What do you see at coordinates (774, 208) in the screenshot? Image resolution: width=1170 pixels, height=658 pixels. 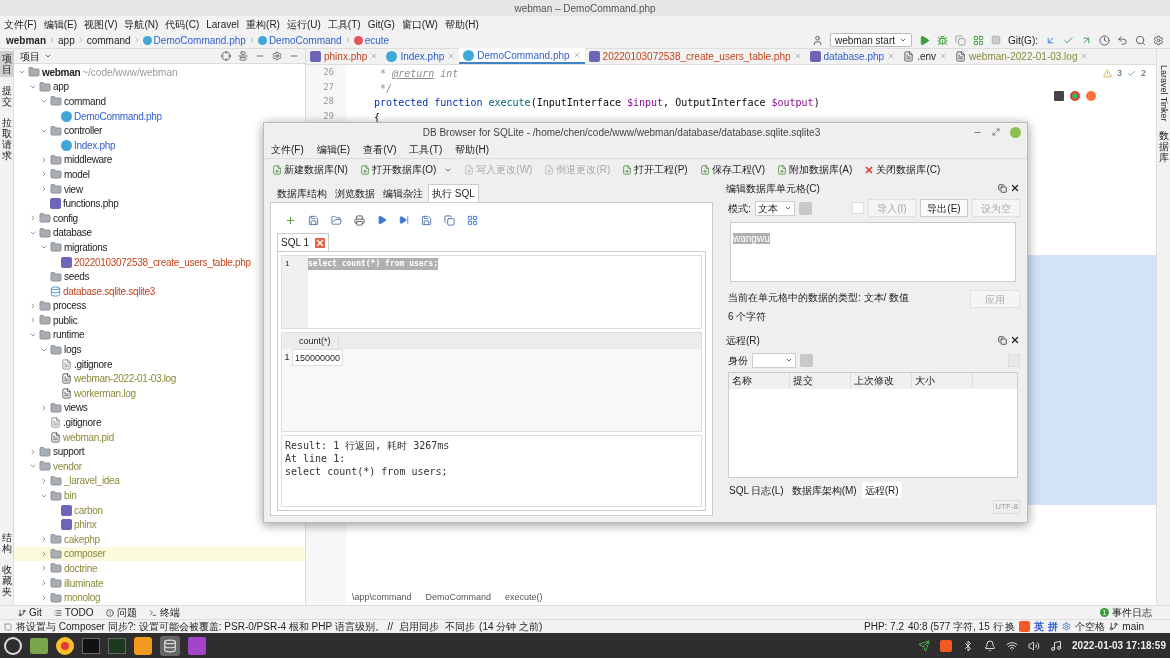 I see `mode-select: 文本` at bounding box center [774, 208].